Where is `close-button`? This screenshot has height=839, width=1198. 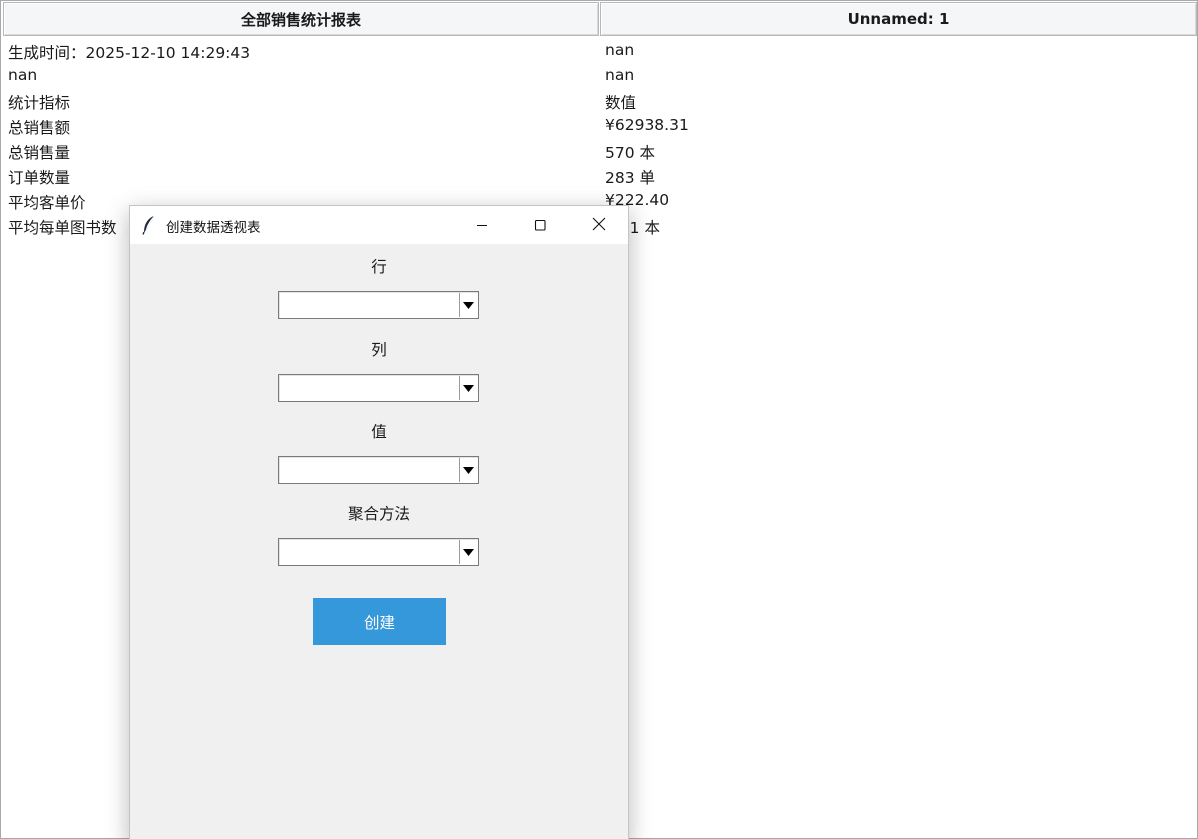
close-button is located at coordinates (599, 225).